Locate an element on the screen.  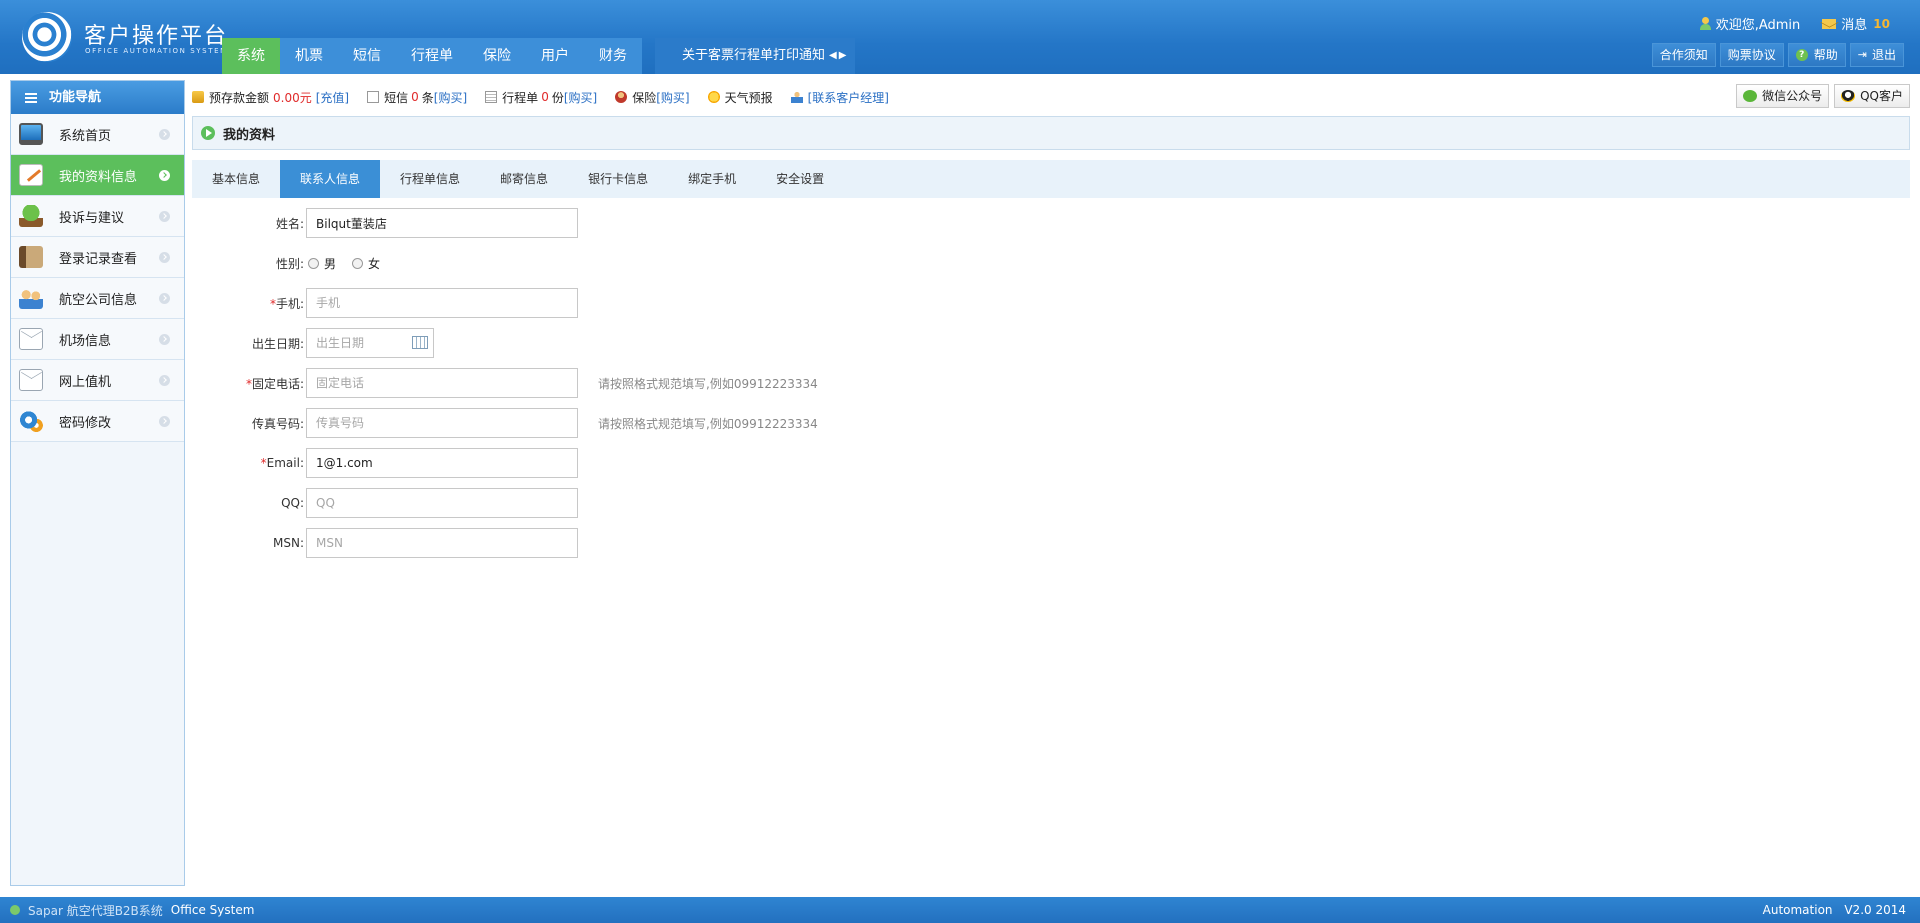
gender-radio-group: 男 女 is located at coordinates (350, 263).